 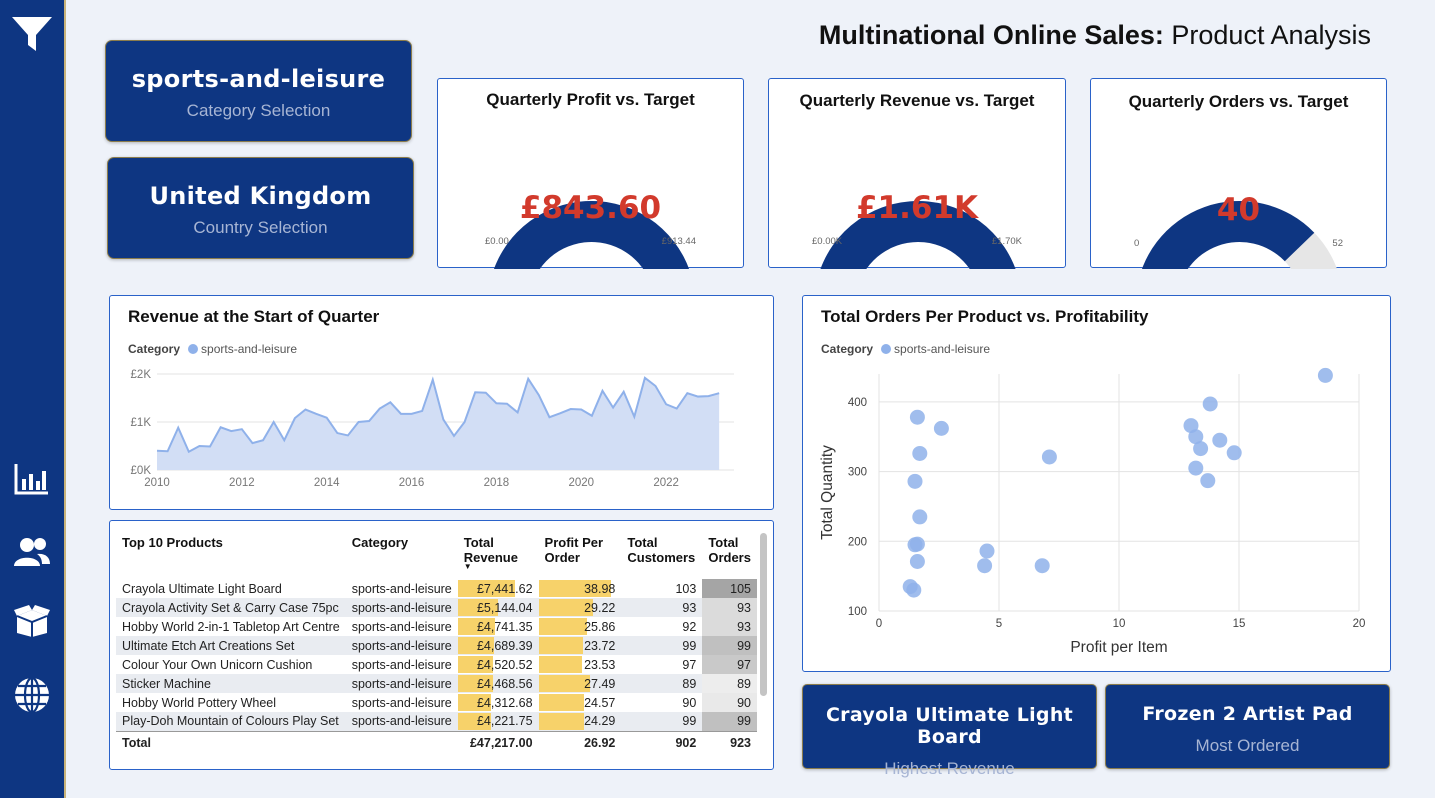 I want to click on globe-icon, so click(x=32, y=695).